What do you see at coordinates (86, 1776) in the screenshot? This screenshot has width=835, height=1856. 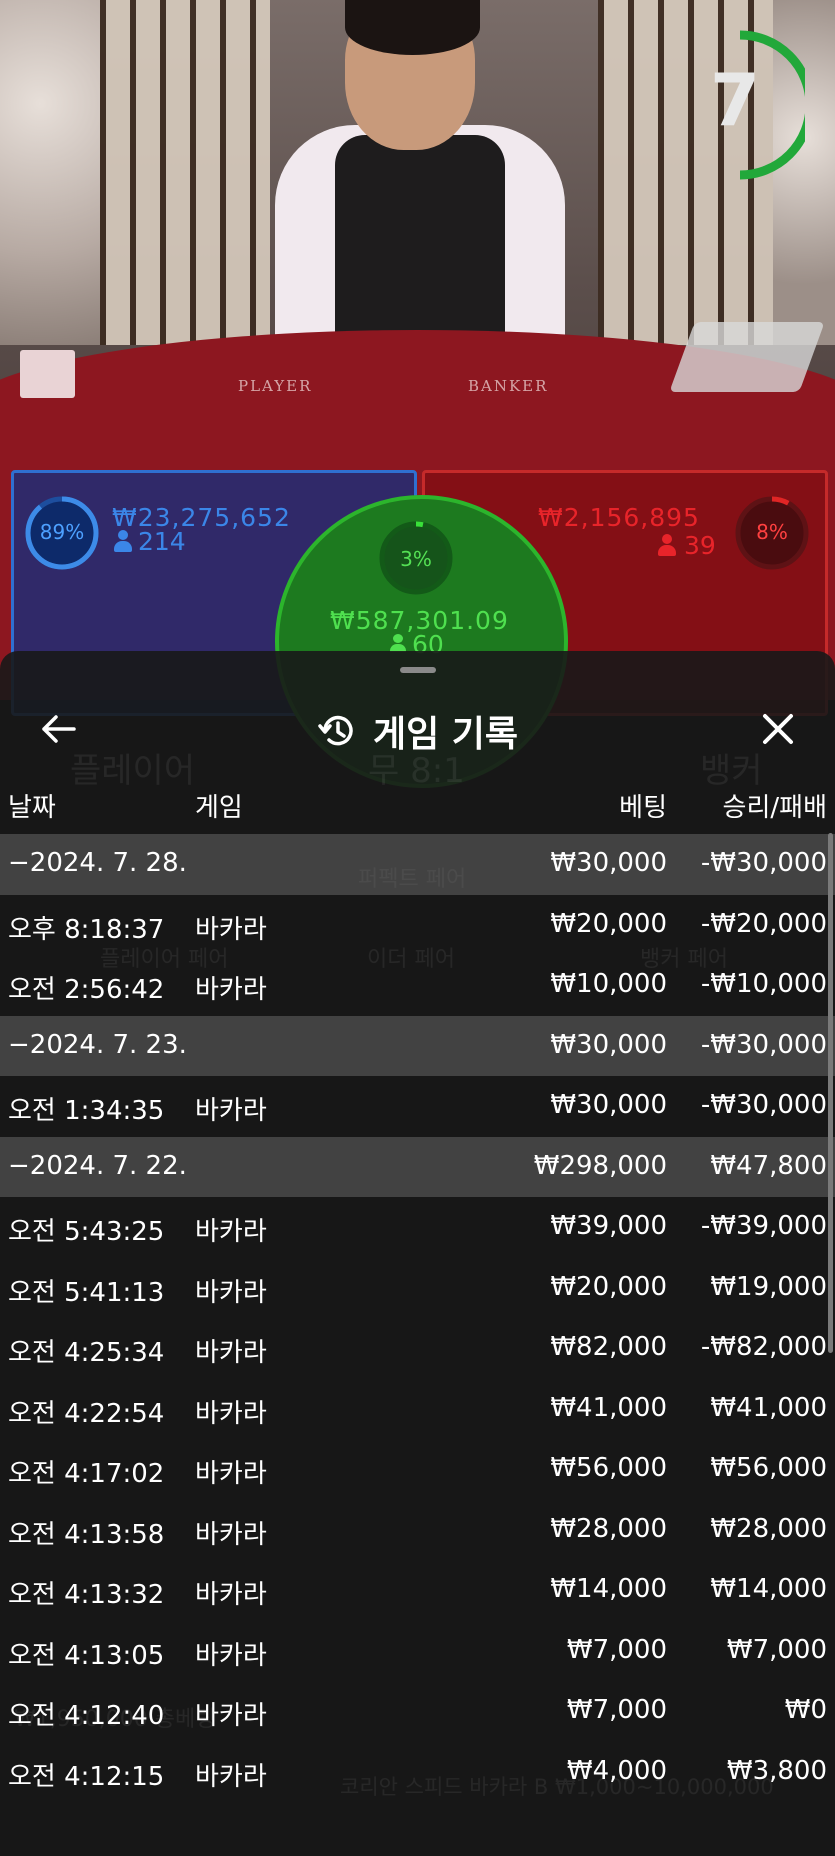 I see `row-time: 오전 4:12:15` at bounding box center [86, 1776].